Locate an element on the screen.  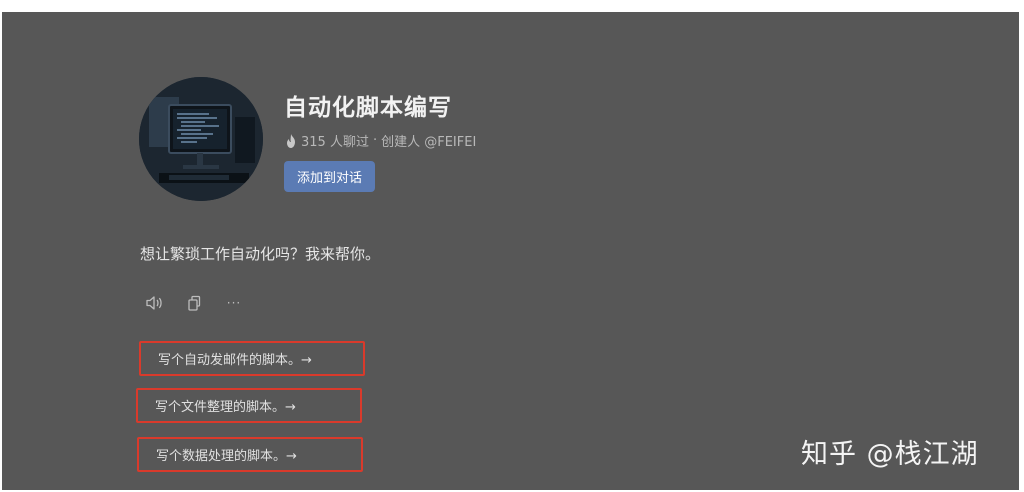
suggestion-file-organize-script: 写个文件整理的脚本。→ is located at coordinates (249, 405).